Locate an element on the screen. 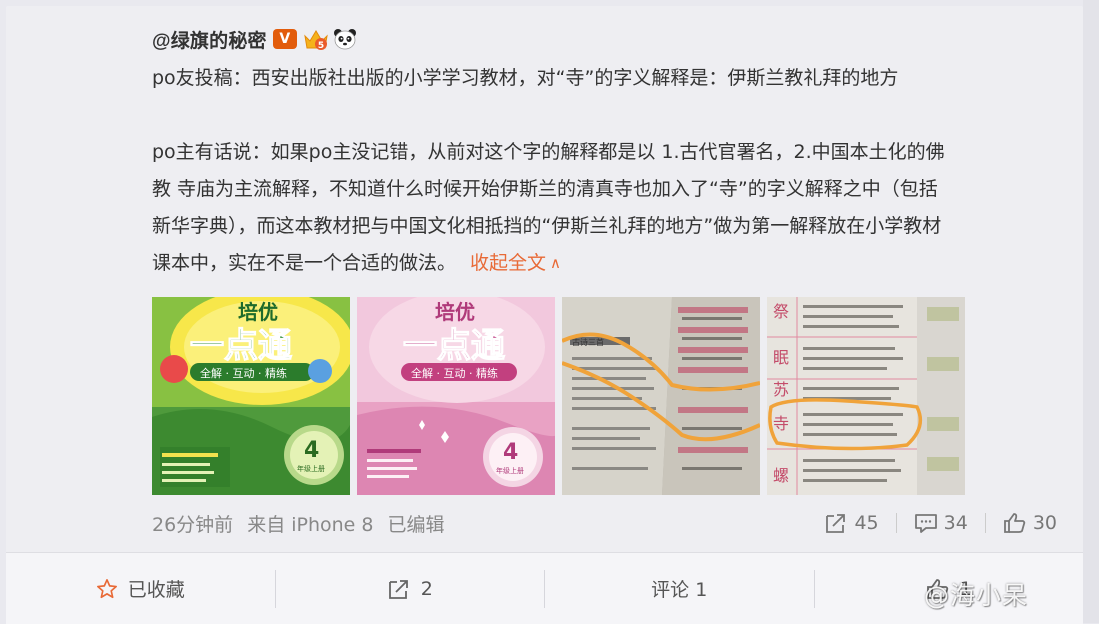 This screenshot has width=1099, height=624. post-time: 26分钟前 is located at coordinates (192, 523).